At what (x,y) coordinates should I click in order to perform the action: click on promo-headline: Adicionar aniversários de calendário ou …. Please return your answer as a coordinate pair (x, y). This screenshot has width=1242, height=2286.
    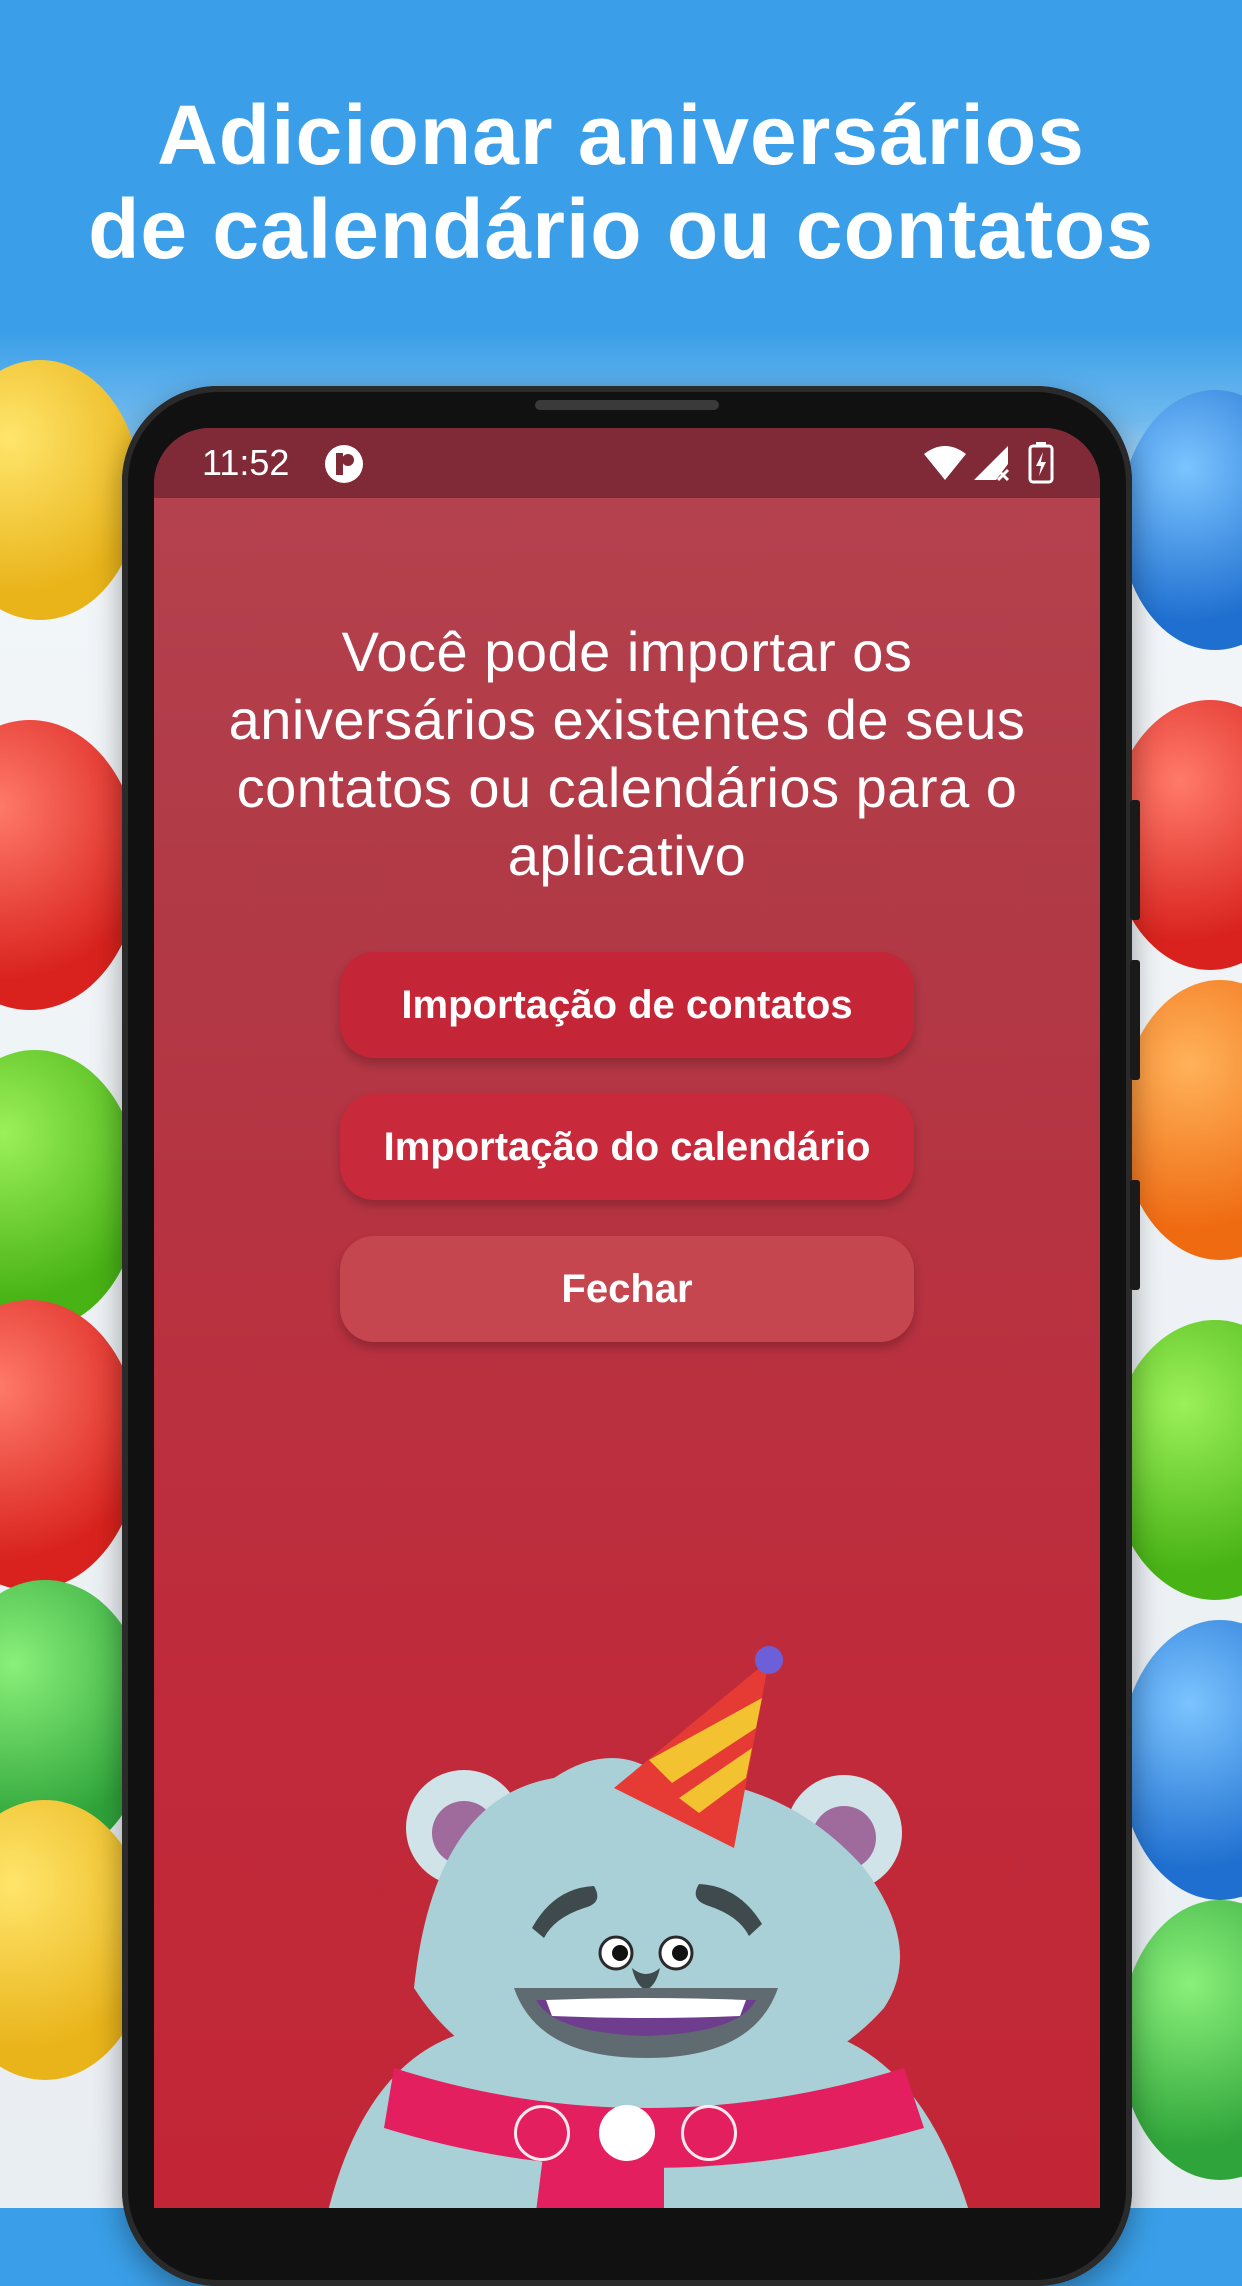
    Looking at the image, I should click on (621, 182).